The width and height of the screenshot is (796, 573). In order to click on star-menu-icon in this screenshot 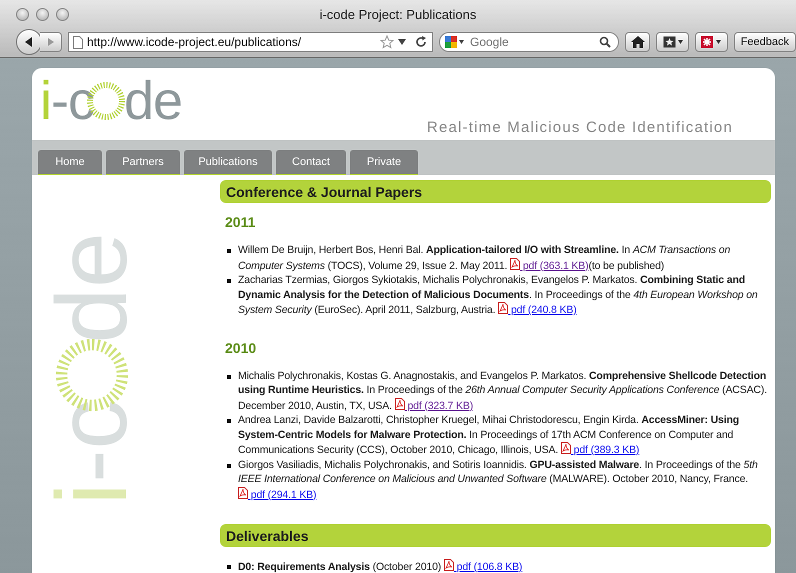, I will do `click(672, 42)`.